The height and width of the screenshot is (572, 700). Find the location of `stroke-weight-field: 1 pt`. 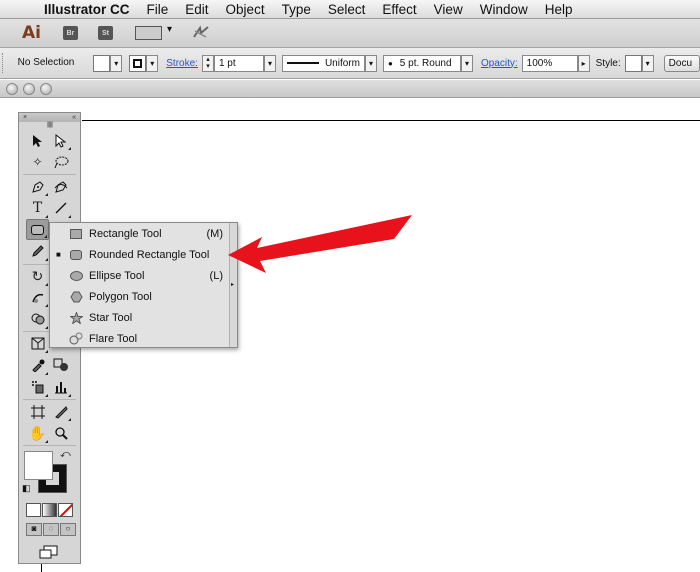

stroke-weight-field: 1 pt is located at coordinates (238, 63).